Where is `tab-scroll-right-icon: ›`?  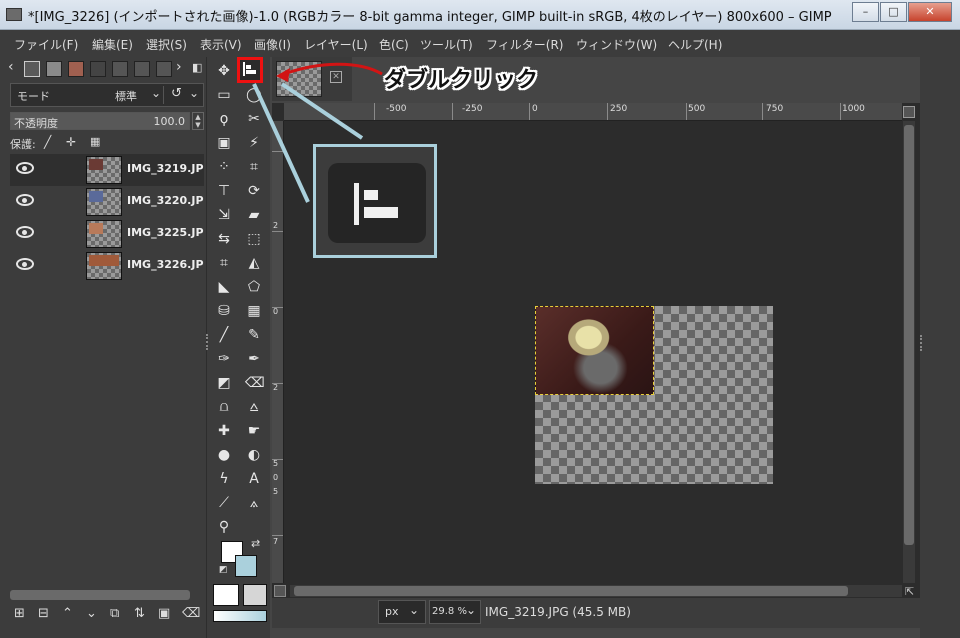
tab-scroll-right-icon: › is located at coordinates (179, 67).